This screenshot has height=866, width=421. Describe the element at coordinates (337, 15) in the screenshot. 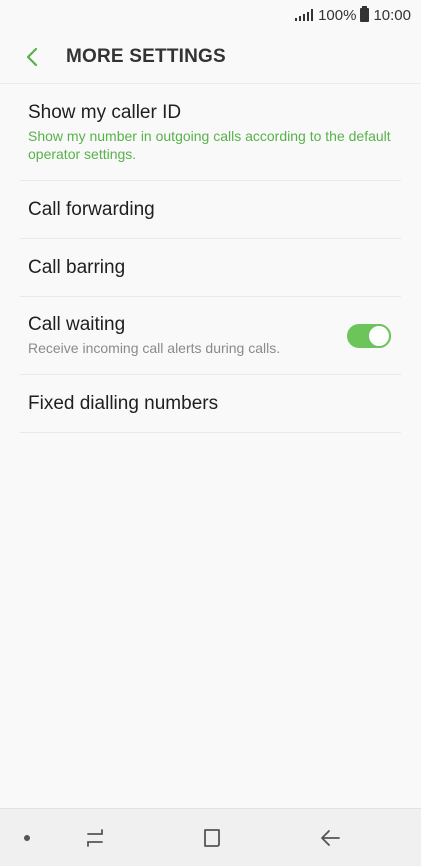

I see `battery-percentage: 100%` at that location.